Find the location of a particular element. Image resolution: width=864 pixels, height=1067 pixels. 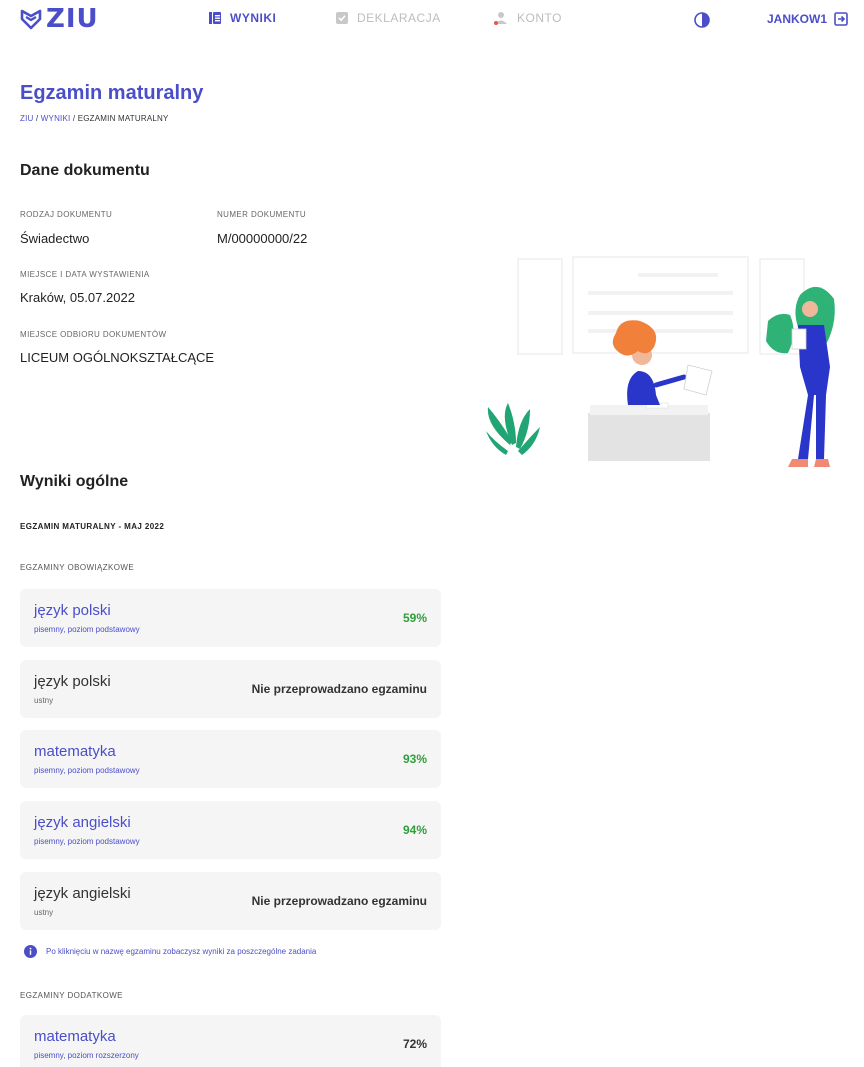

document-type-label: RODZAJ DOKUMENTU is located at coordinates (66, 214).